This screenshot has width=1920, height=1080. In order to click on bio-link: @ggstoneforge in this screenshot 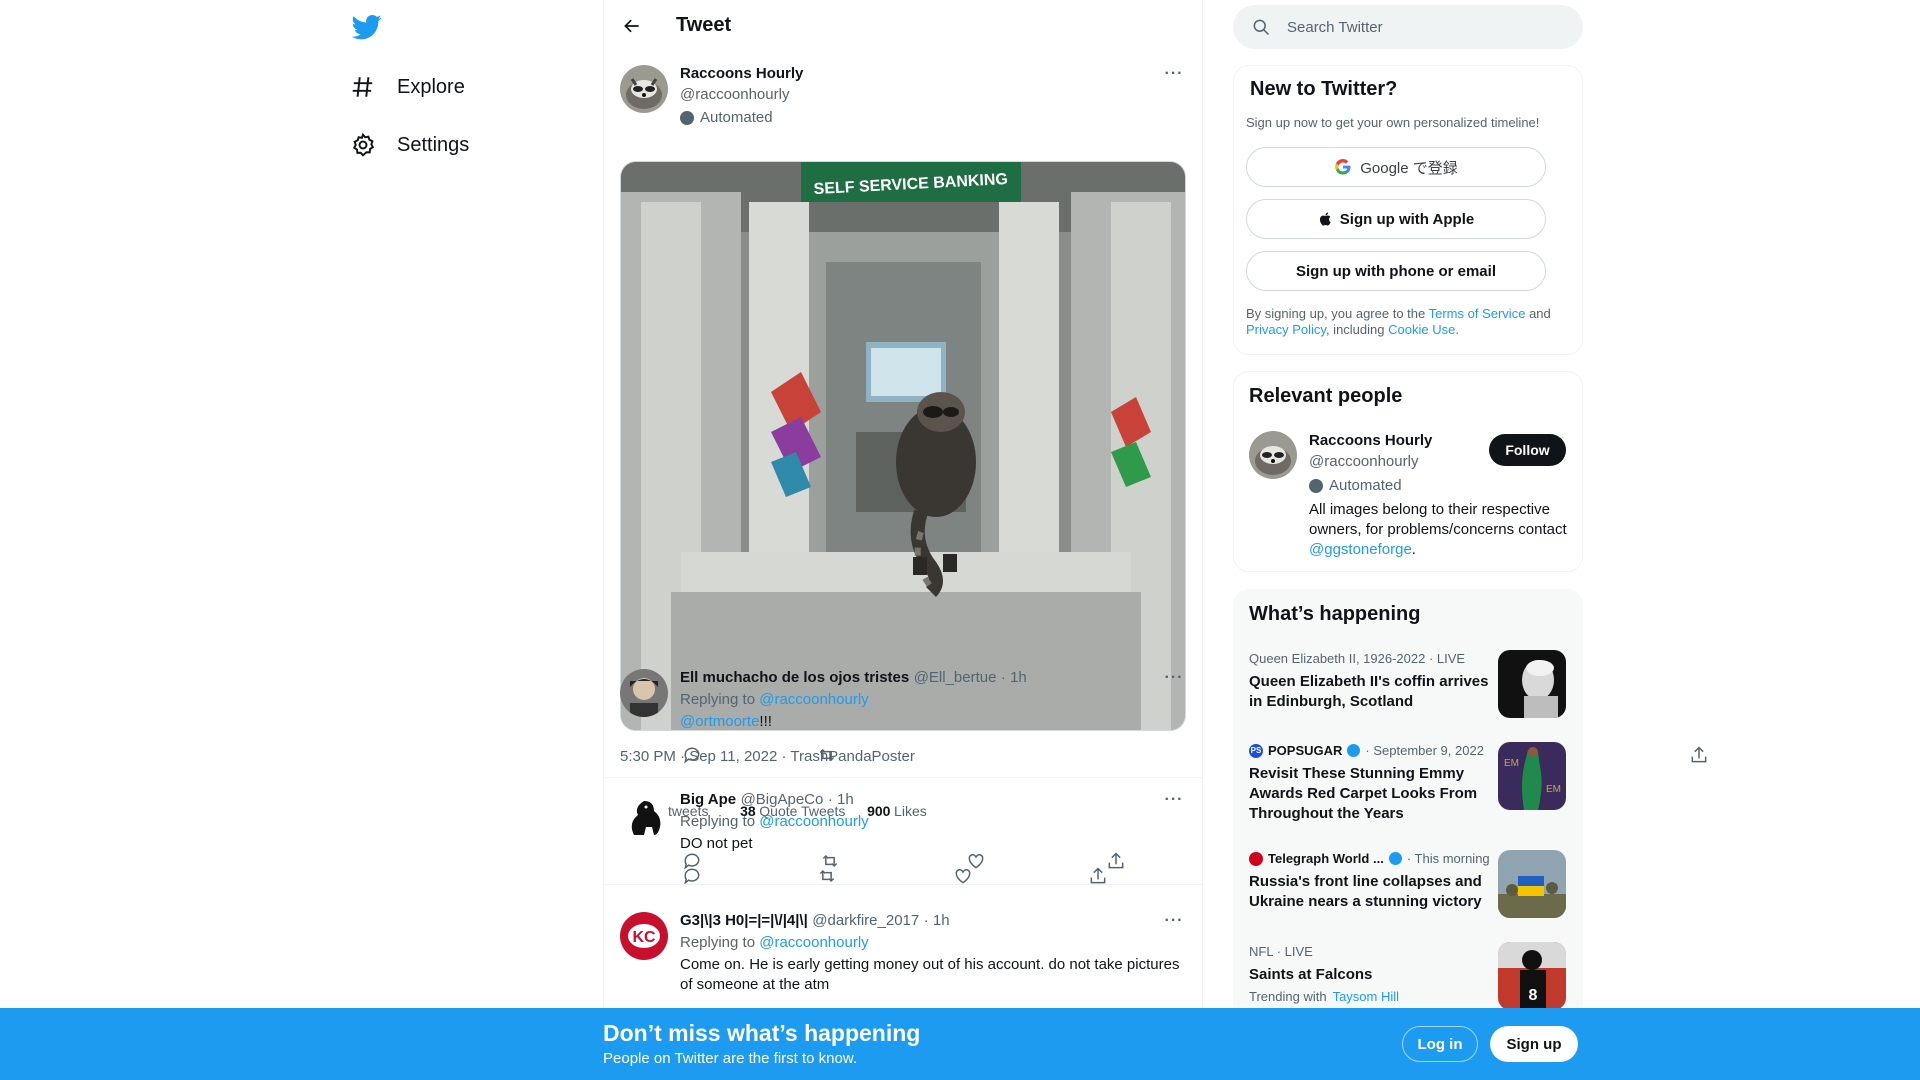, I will do `click(1360, 549)`.